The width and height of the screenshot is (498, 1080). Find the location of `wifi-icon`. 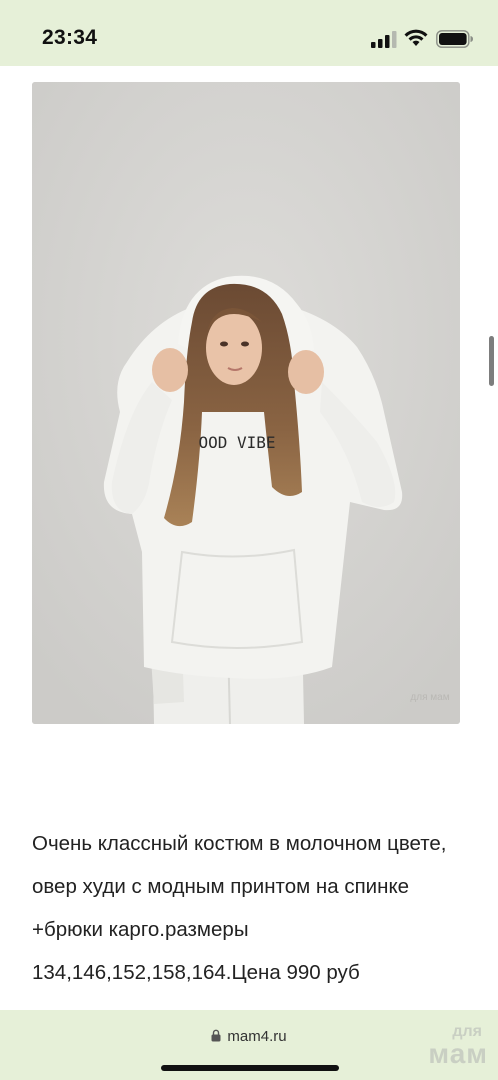

wifi-icon is located at coordinates (416, 37).